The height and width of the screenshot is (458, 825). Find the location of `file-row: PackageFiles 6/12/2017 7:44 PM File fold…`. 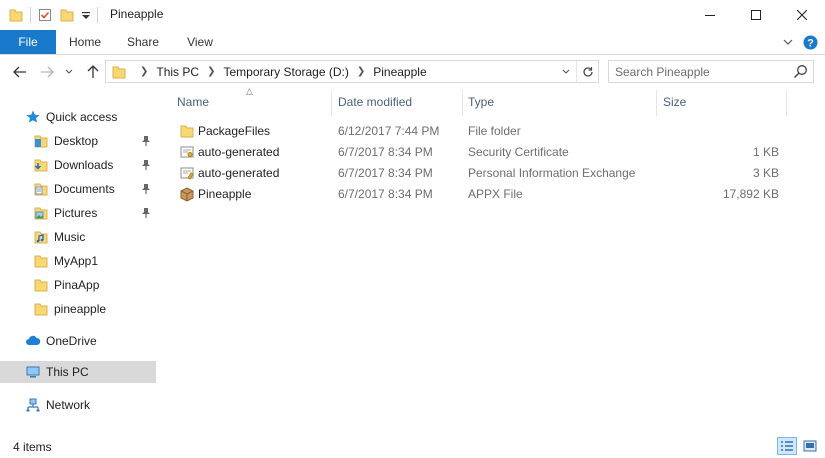

file-row: PackageFiles 6/12/2017 7:44 PM File fold… is located at coordinates (492, 130).